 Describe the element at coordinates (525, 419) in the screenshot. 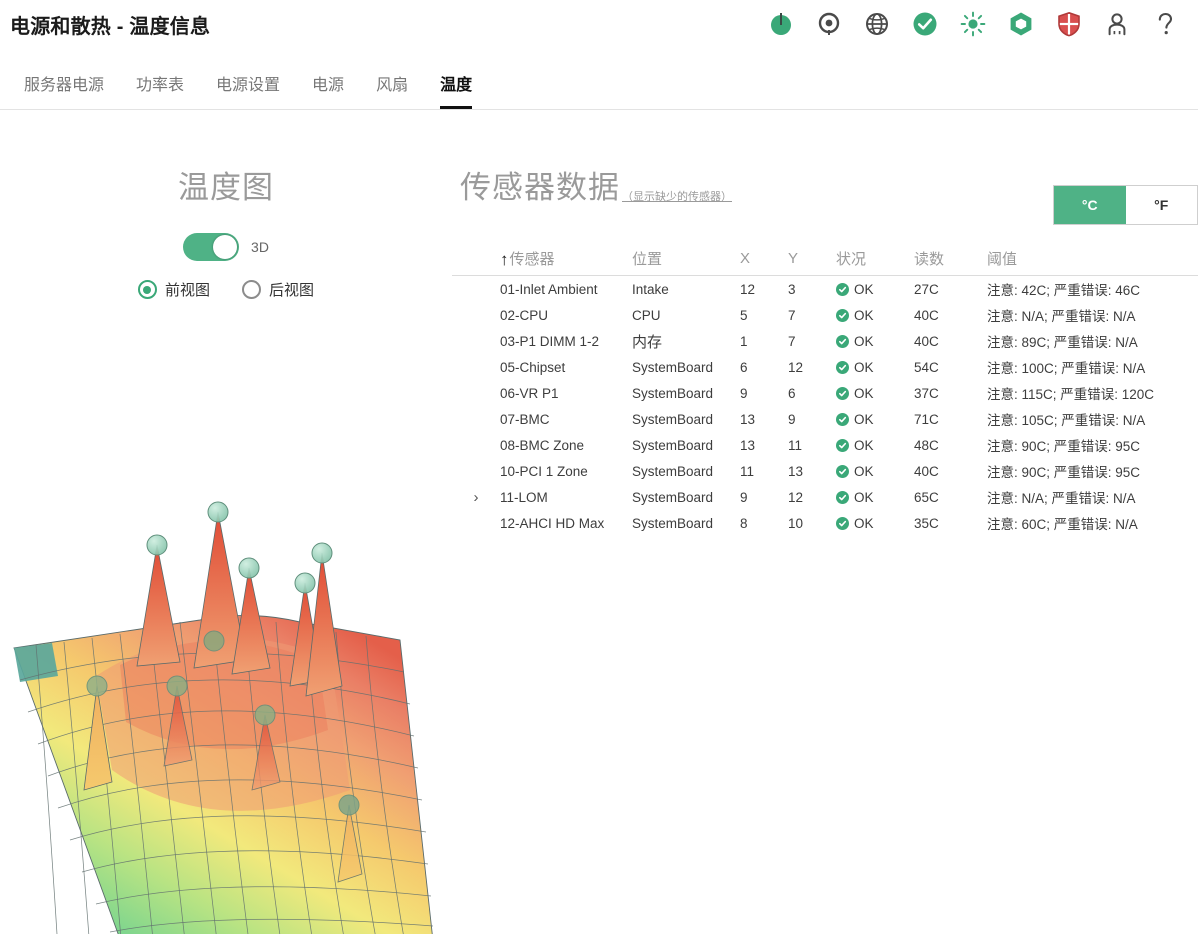

I see `cell-sensor-name: 07-BMC` at that location.